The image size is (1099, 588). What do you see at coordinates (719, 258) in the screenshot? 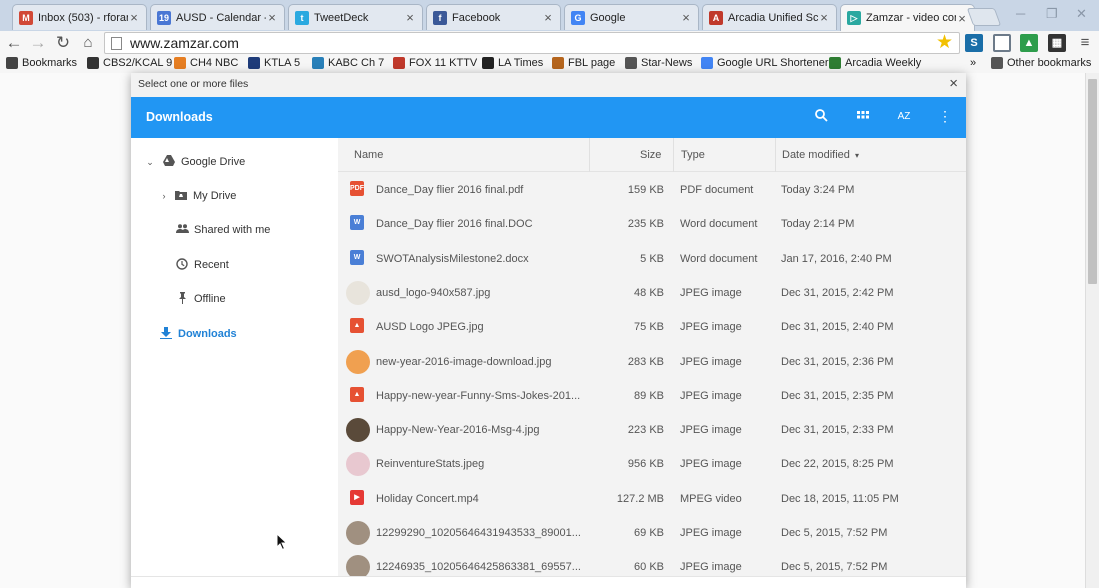
I see `file-type: Word document` at bounding box center [719, 258].